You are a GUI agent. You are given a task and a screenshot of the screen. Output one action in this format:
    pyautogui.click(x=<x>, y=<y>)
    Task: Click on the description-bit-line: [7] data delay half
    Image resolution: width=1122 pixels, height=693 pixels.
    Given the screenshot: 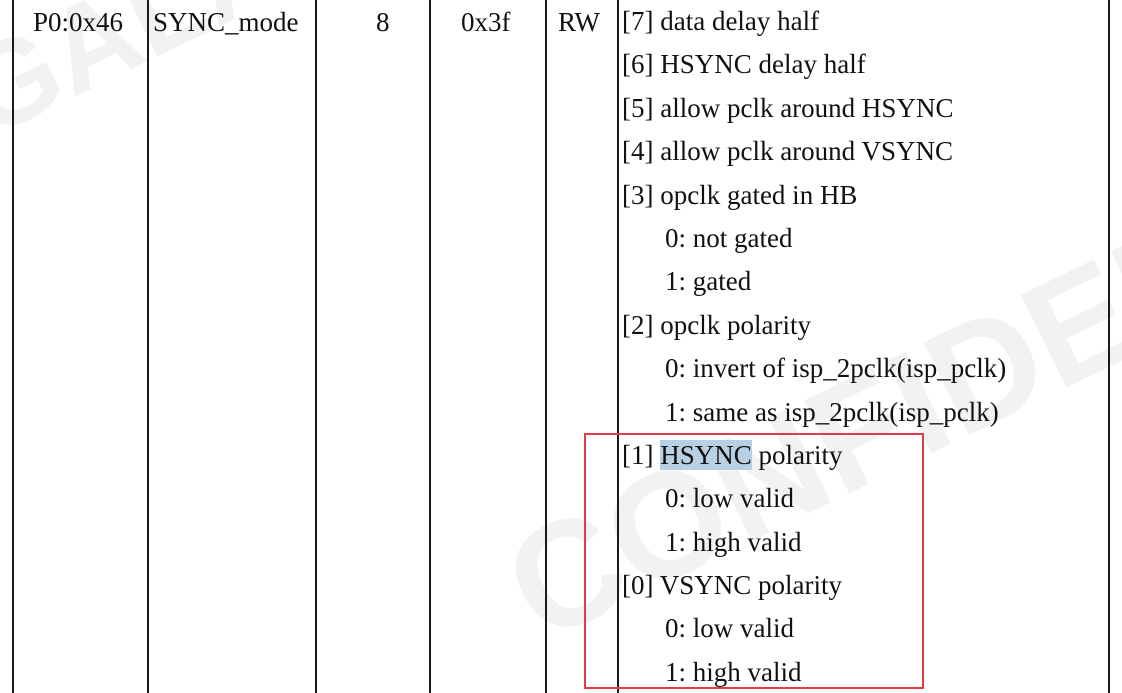 What is the action you would take?
    pyautogui.click(x=721, y=21)
    